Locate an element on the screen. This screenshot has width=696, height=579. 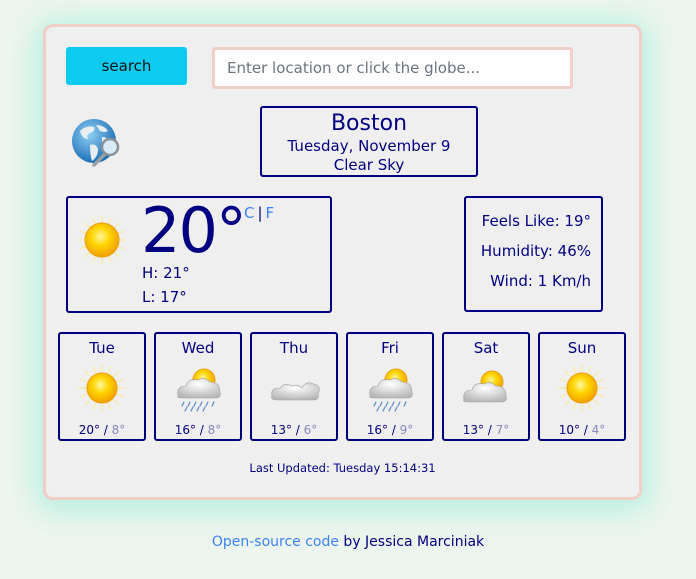
forecast-day: Thu 13° / 6° is located at coordinates (294, 386).